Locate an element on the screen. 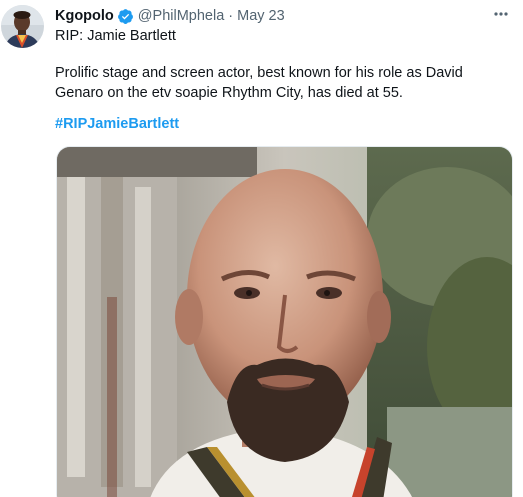 This screenshot has width=523, height=497. avatar is located at coordinates (22, 26).